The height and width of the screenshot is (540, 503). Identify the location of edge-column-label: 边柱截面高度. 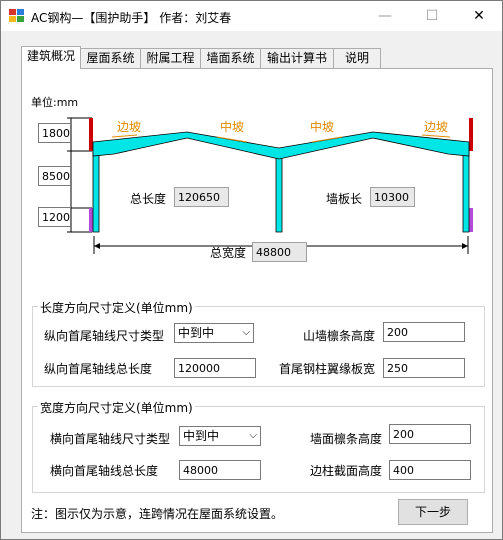
(346, 471).